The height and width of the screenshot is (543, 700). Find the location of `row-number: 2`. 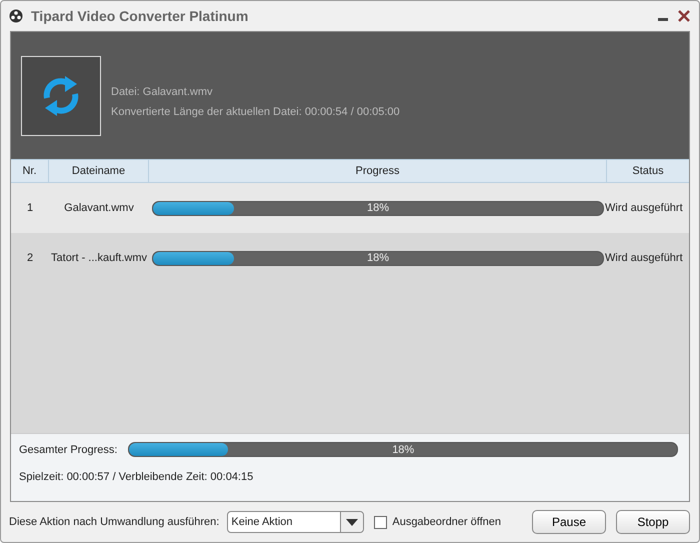

row-number: 2 is located at coordinates (30, 258).